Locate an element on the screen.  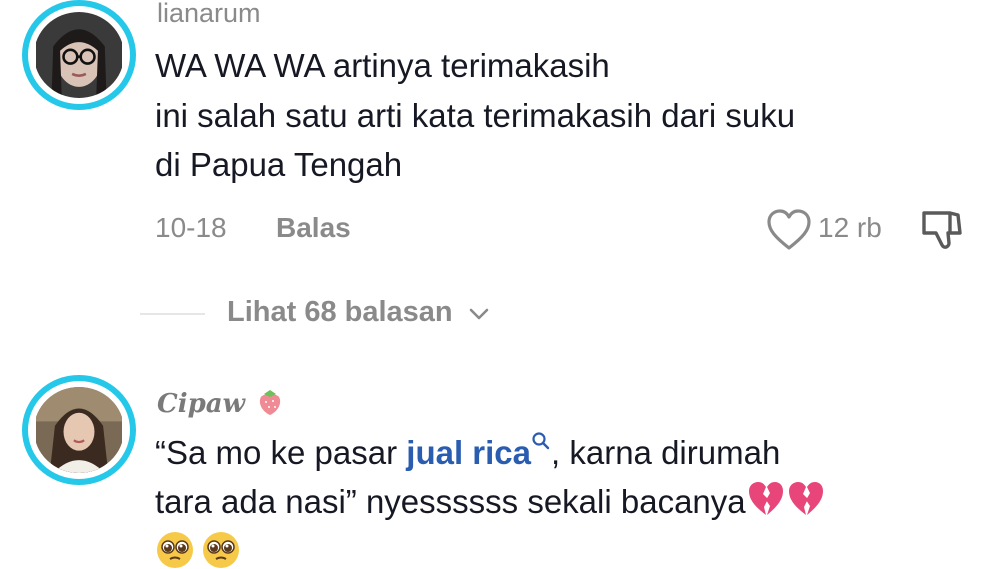
emoji-row is located at coordinates (198, 549).